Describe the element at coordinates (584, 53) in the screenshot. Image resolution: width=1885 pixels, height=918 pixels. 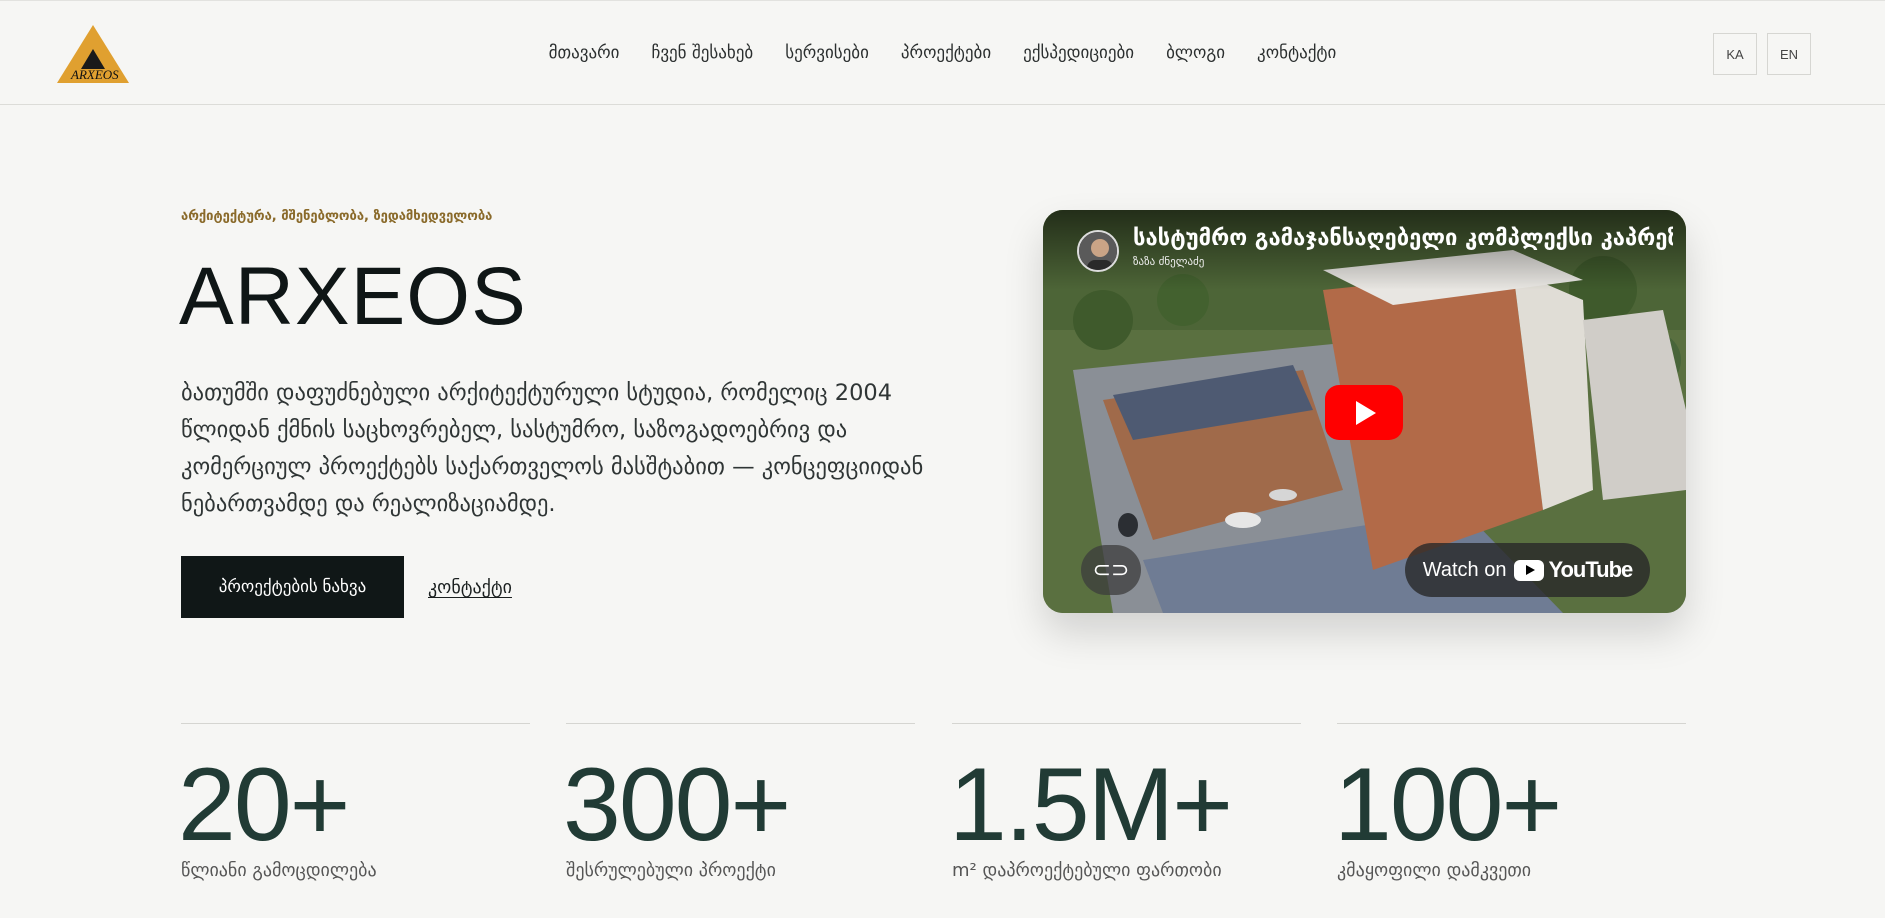
I see `nav-item-home: მთავარი` at that location.